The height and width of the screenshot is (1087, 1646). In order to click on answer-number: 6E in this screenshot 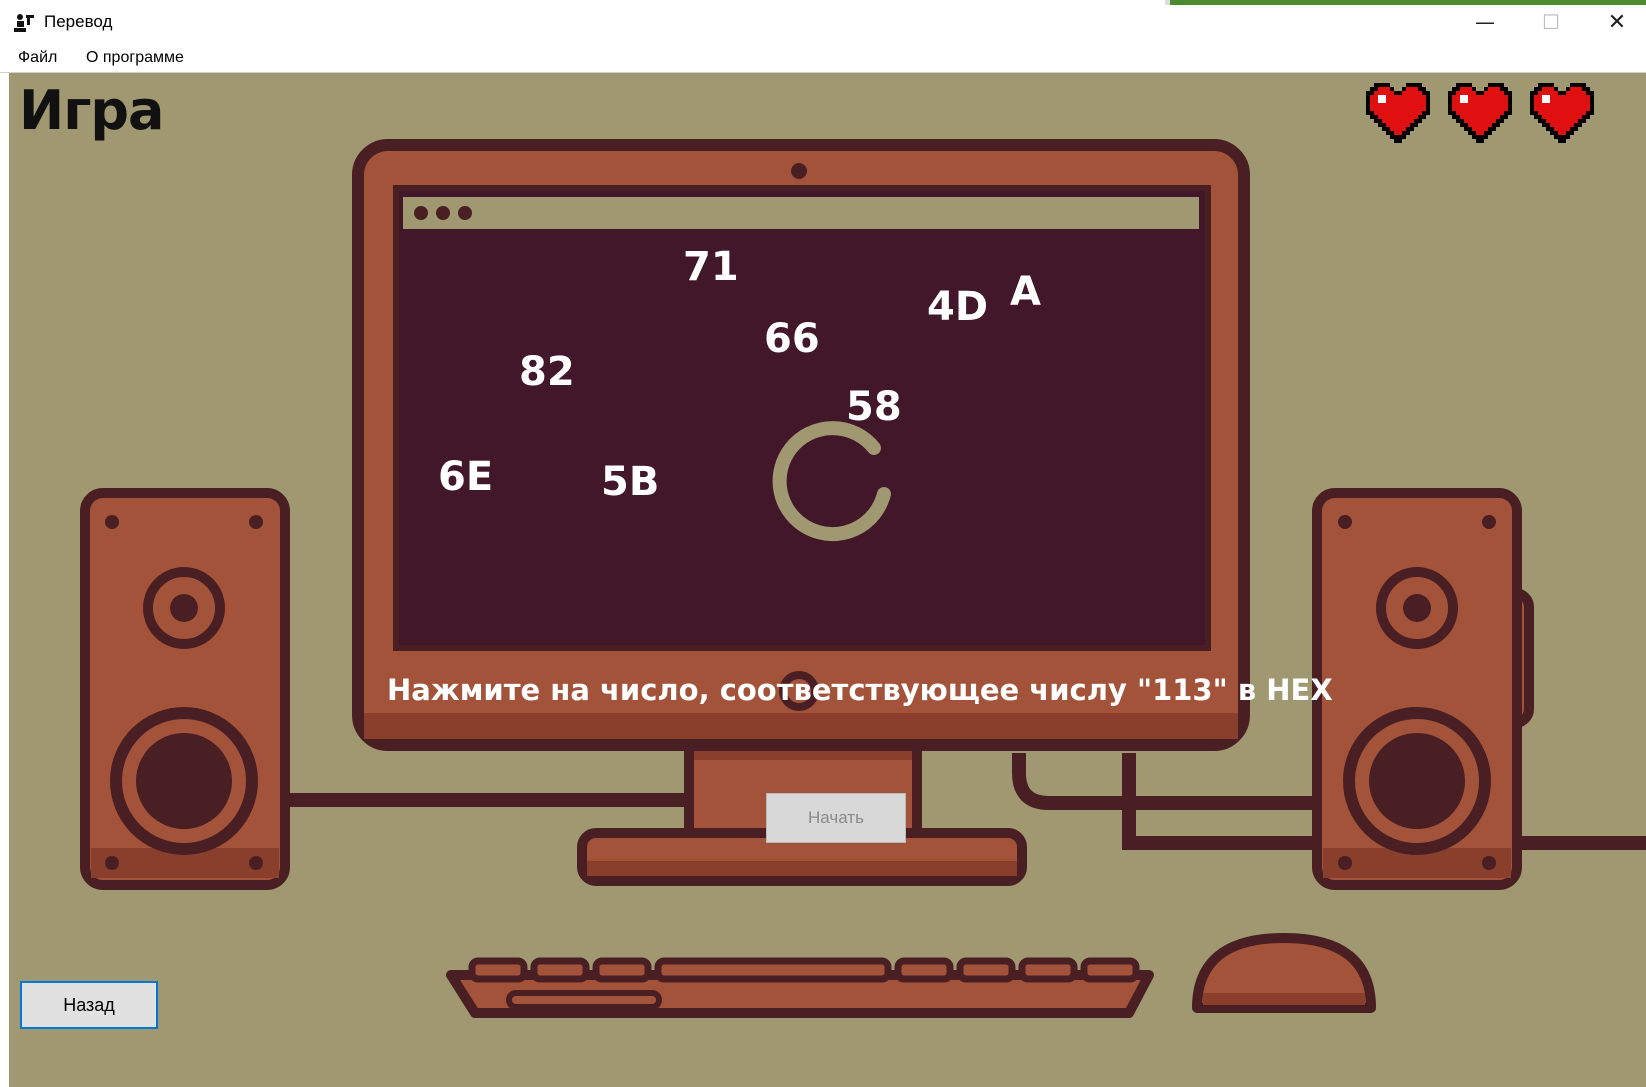, I will do `click(465, 477)`.